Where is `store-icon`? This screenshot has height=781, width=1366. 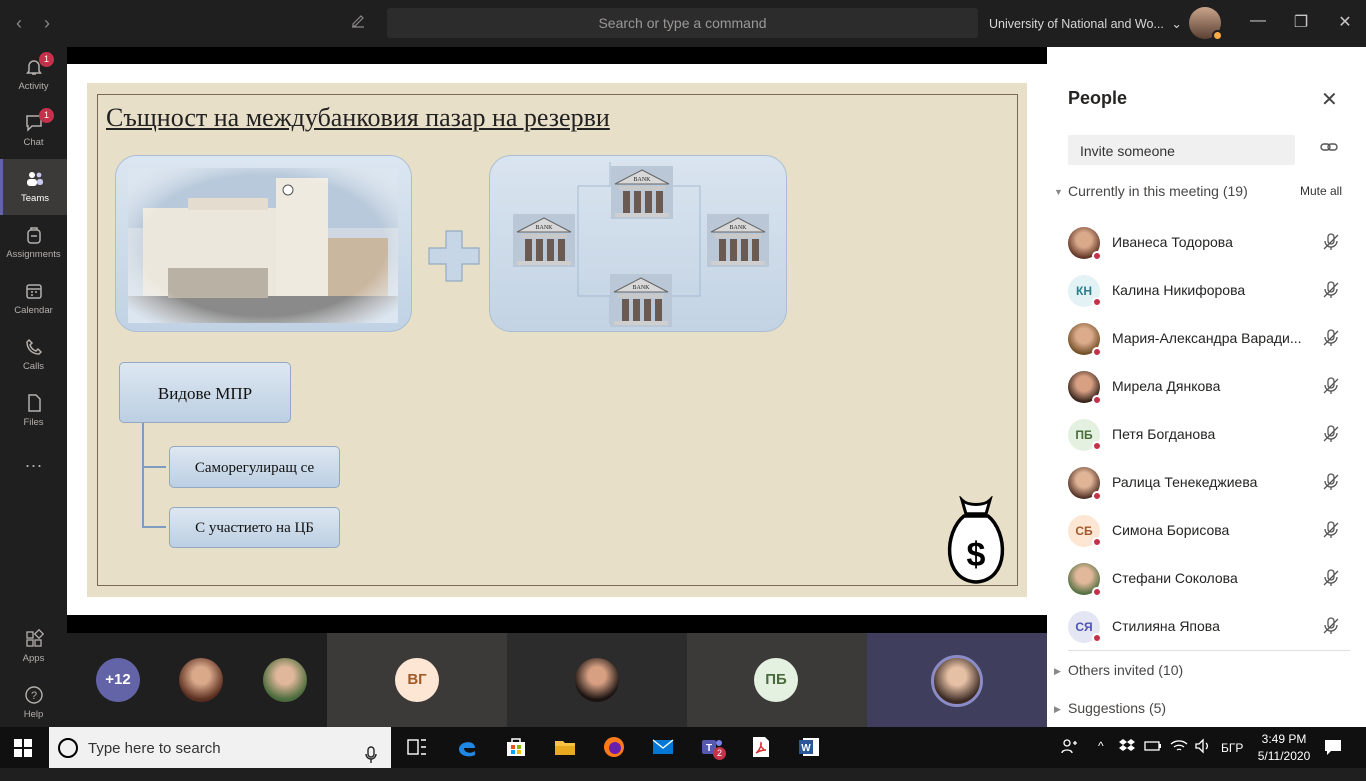
store-icon is located at coordinates (516, 747).